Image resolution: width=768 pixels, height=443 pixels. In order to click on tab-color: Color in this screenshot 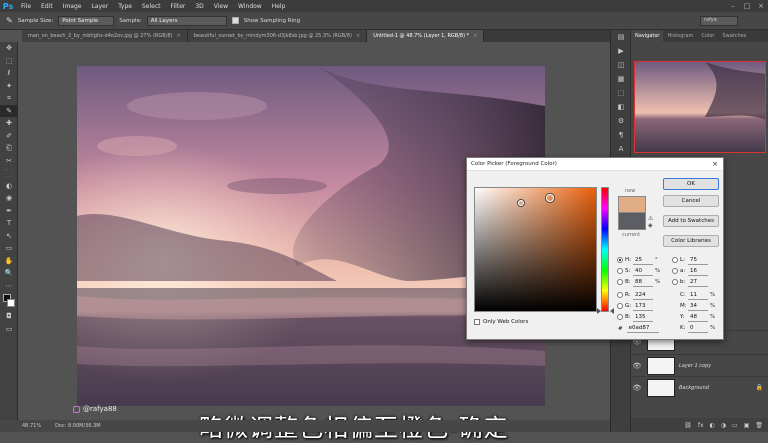, I will do `click(707, 36)`.